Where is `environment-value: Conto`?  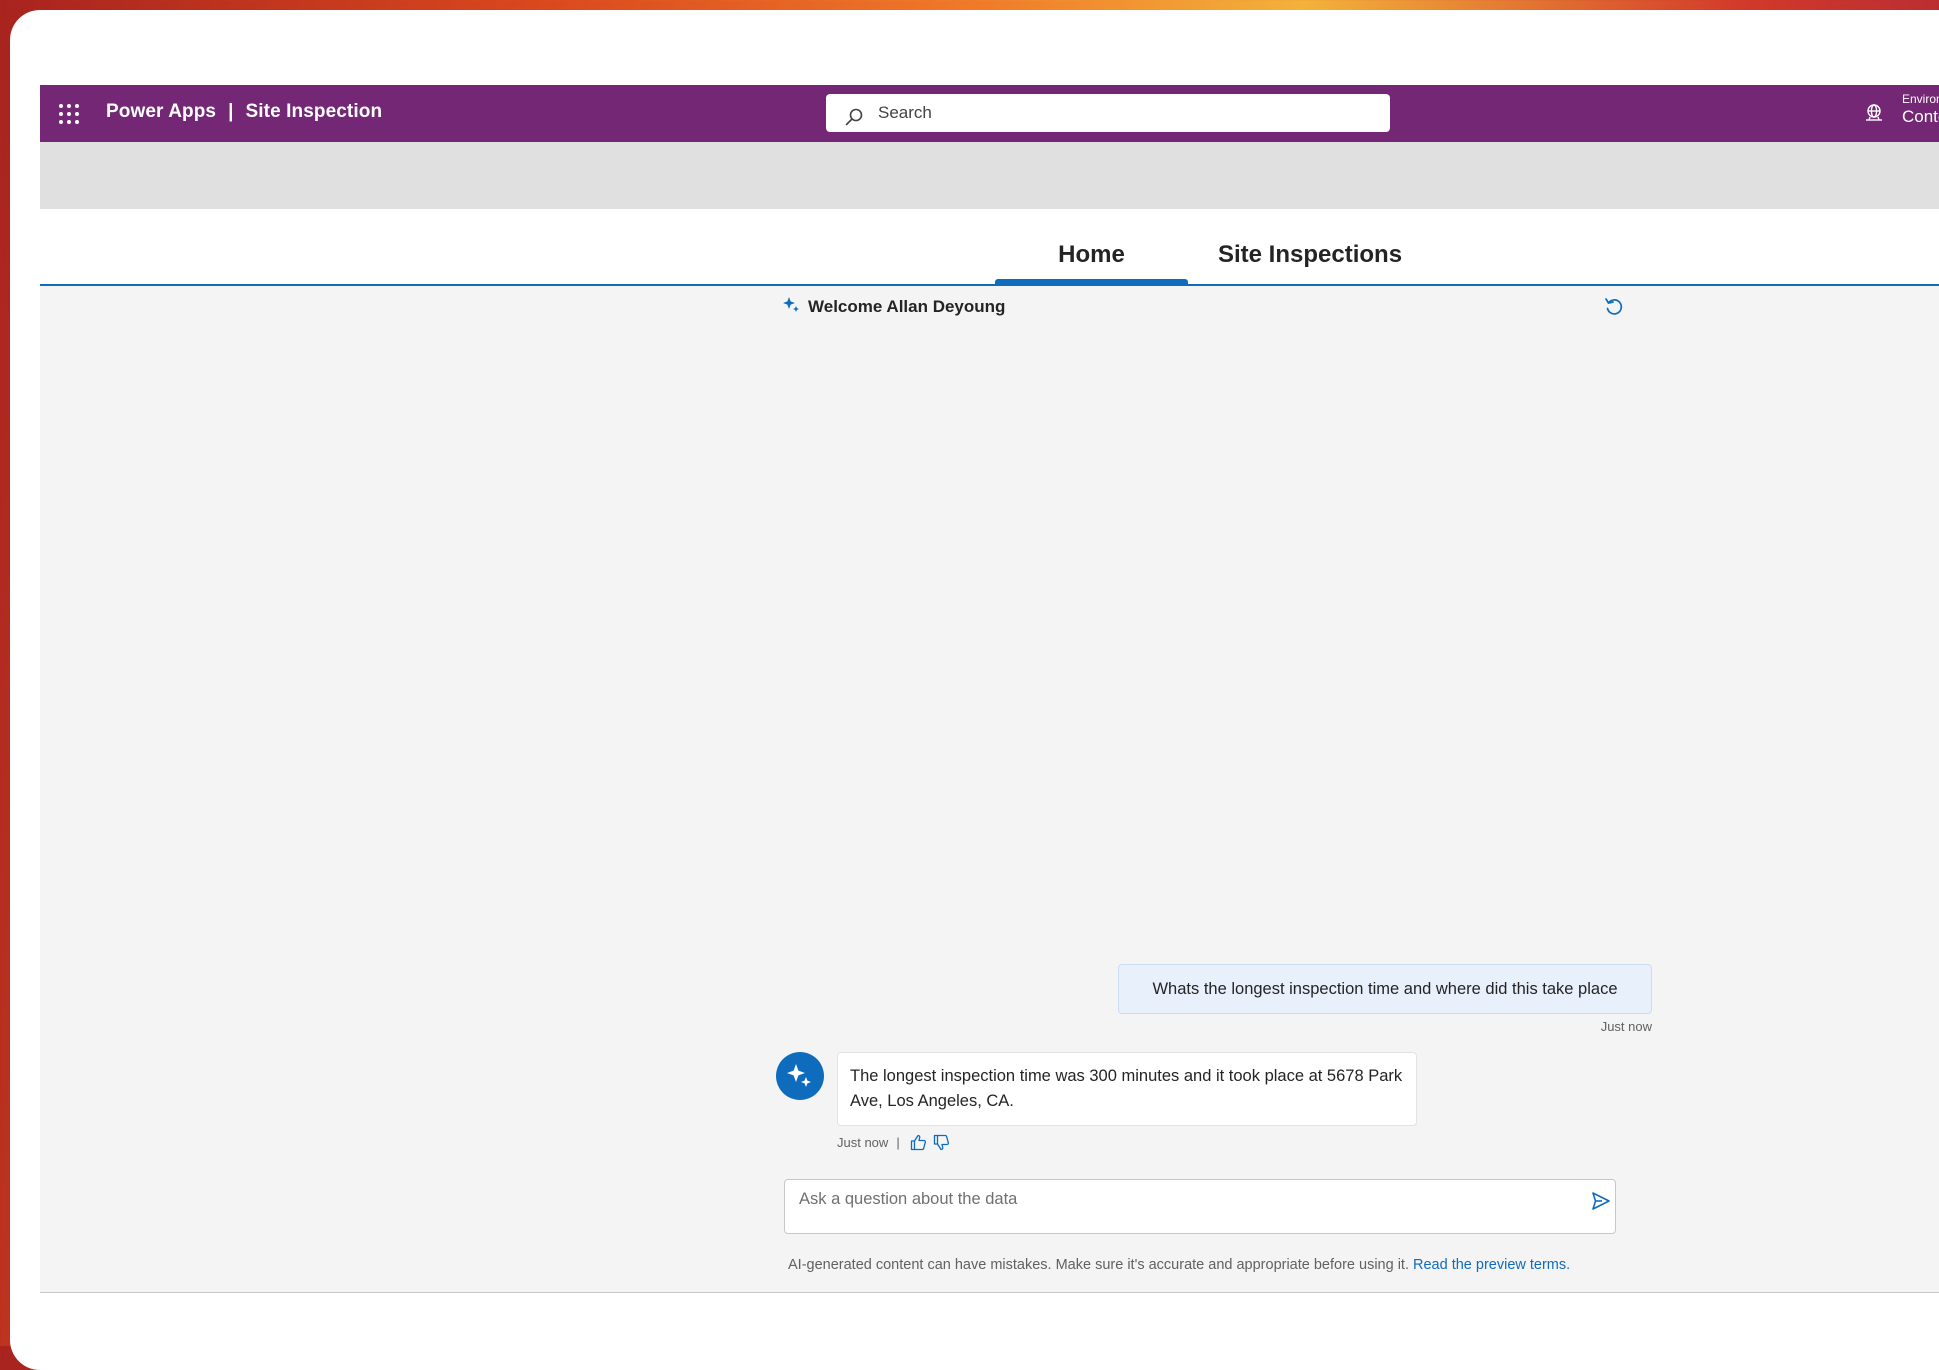 environment-value: Conto is located at coordinates (1920, 116).